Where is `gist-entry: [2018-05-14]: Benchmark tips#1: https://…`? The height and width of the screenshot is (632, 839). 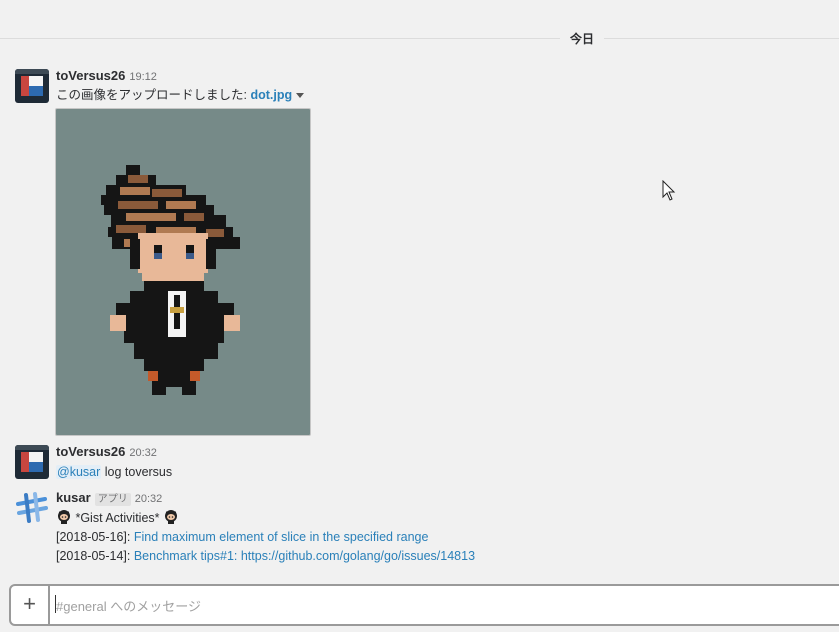
gist-entry: [2018-05-14]: Benchmark tips#1: https://… is located at coordinates (265, 556).